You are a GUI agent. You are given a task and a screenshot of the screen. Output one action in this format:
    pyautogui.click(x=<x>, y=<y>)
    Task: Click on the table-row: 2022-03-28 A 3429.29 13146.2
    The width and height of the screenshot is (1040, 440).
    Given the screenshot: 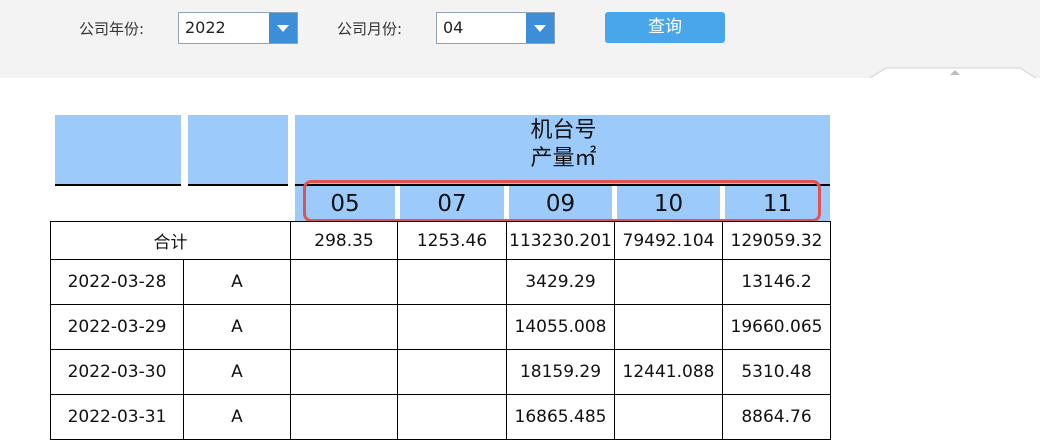 What is the action you would take?
    pyautogui.click(x=440, y=282)
    